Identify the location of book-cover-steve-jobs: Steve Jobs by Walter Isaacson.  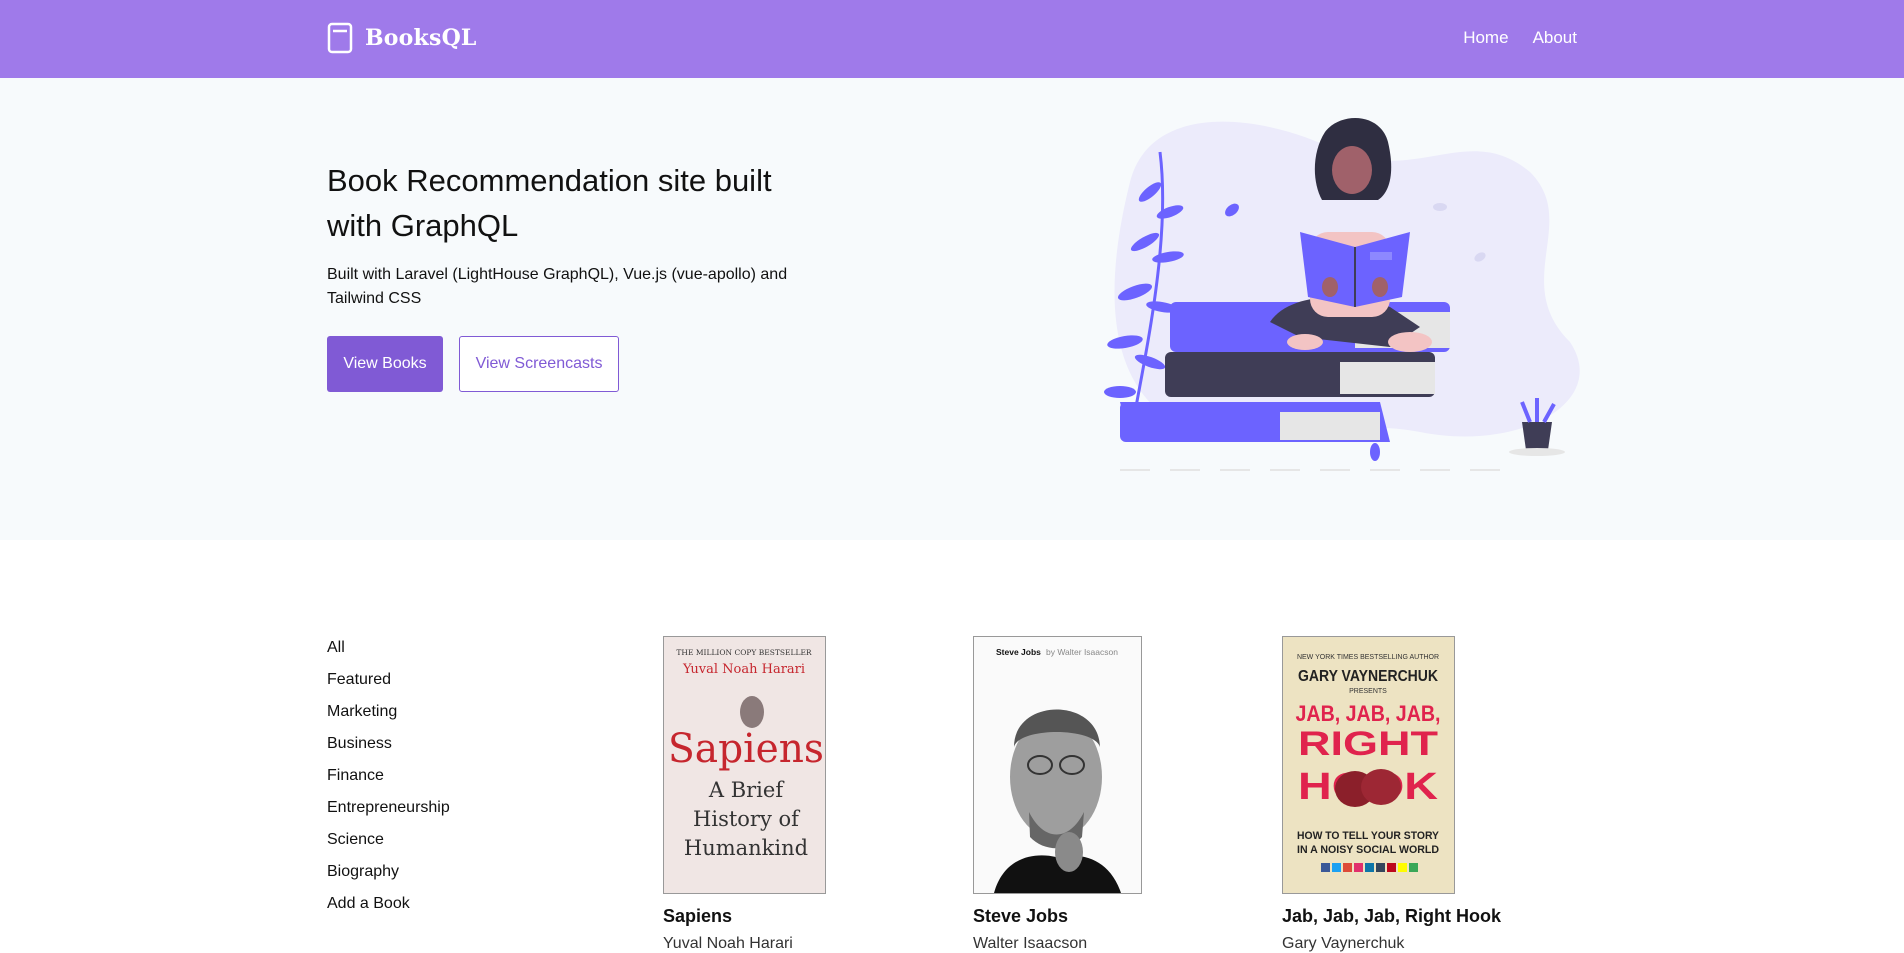
(1057, 765).